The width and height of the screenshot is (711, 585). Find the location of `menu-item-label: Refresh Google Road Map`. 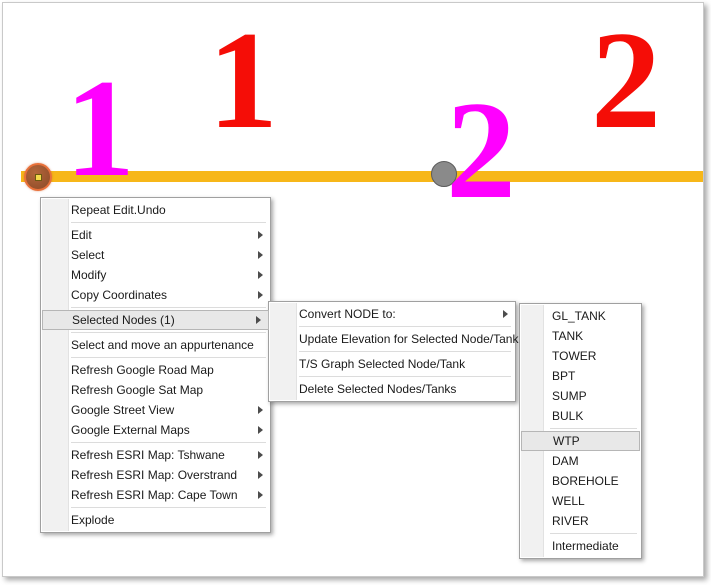

menu-item-label: Refresh Google Road Map is located at coordinates (142, 370).